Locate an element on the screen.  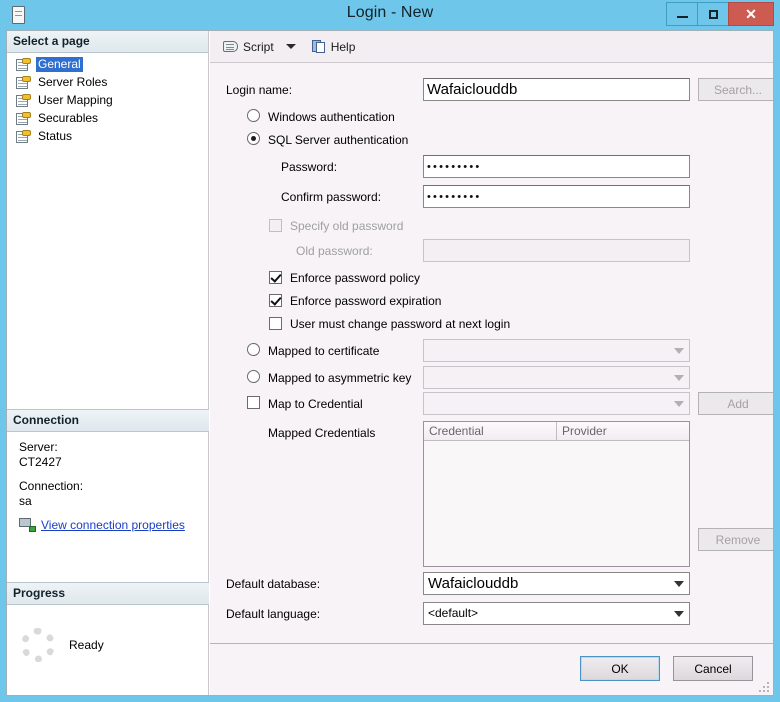
map-credential-label: Map to Credential is located at coordinates (315, 404).